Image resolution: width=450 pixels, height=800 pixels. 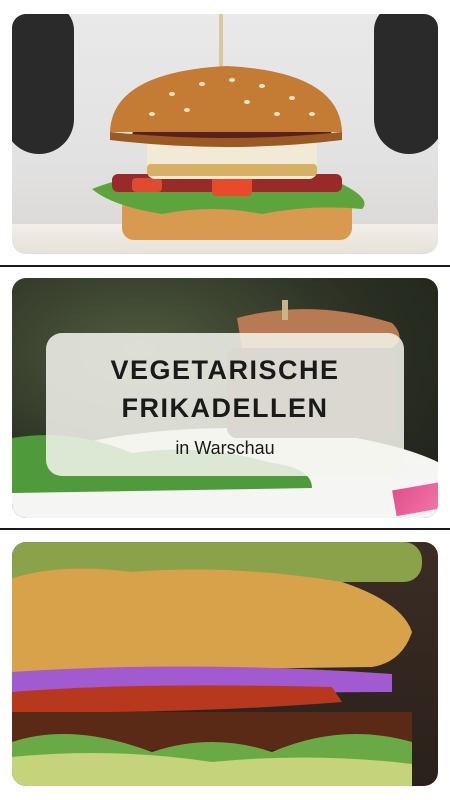 What do you see at coordinates (225, 448) in the screenshot?
I see `subtitle: in Warschau` at bounding box center [225, 448].